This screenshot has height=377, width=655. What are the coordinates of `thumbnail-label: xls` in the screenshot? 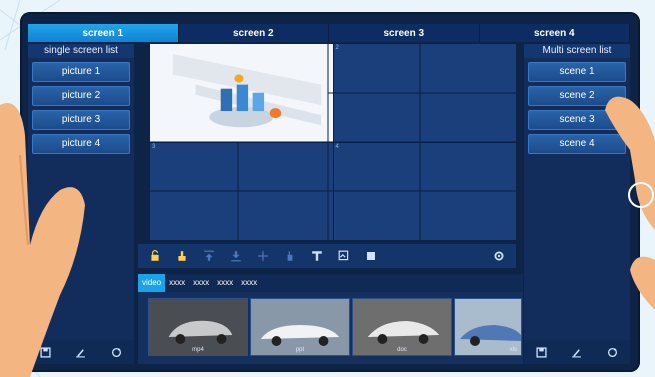 It's located at (513, 350).